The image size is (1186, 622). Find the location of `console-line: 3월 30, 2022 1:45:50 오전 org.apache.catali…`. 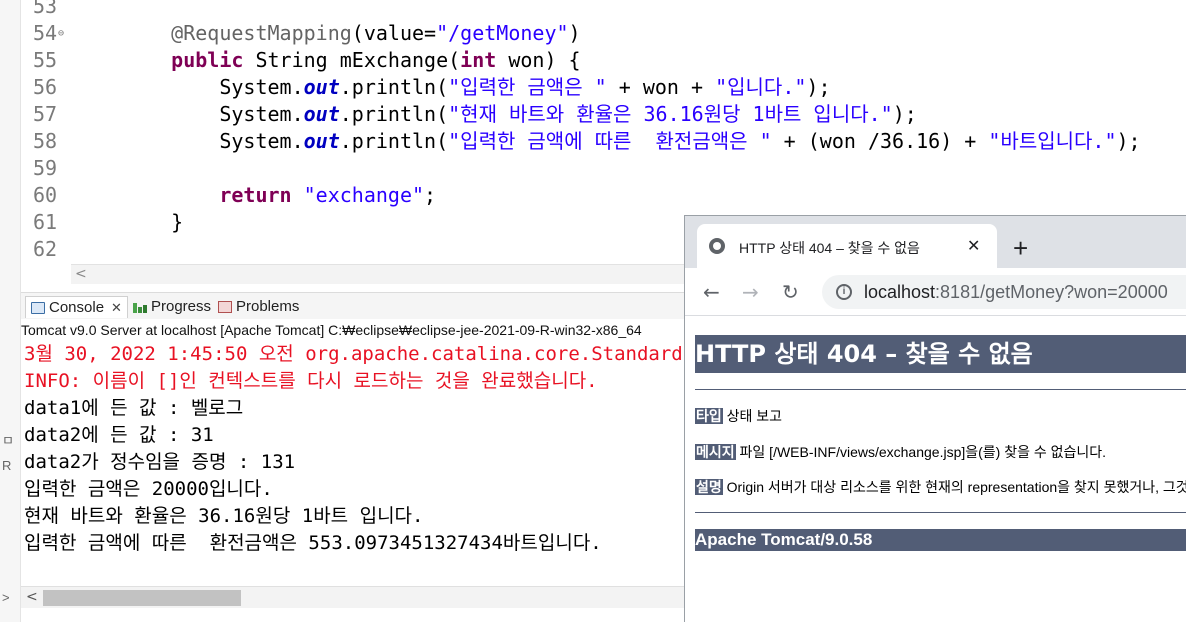

console-line: 3월 30, 2022 1:45:50 오전 org.apache.catali… is located at coordinates (355, 354).